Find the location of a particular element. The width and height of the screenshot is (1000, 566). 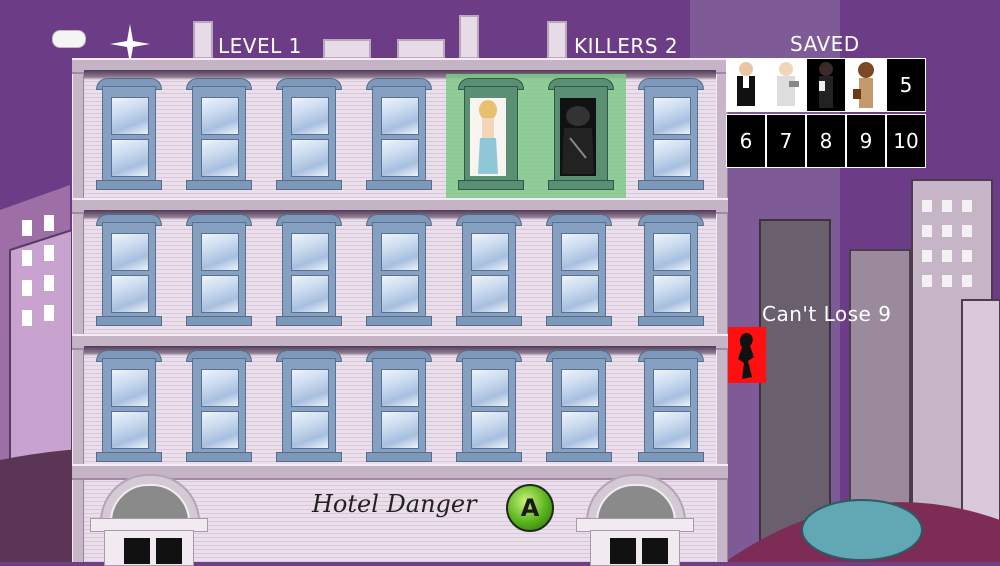

cant-lose-portrait is located at coordinates (747, 355).